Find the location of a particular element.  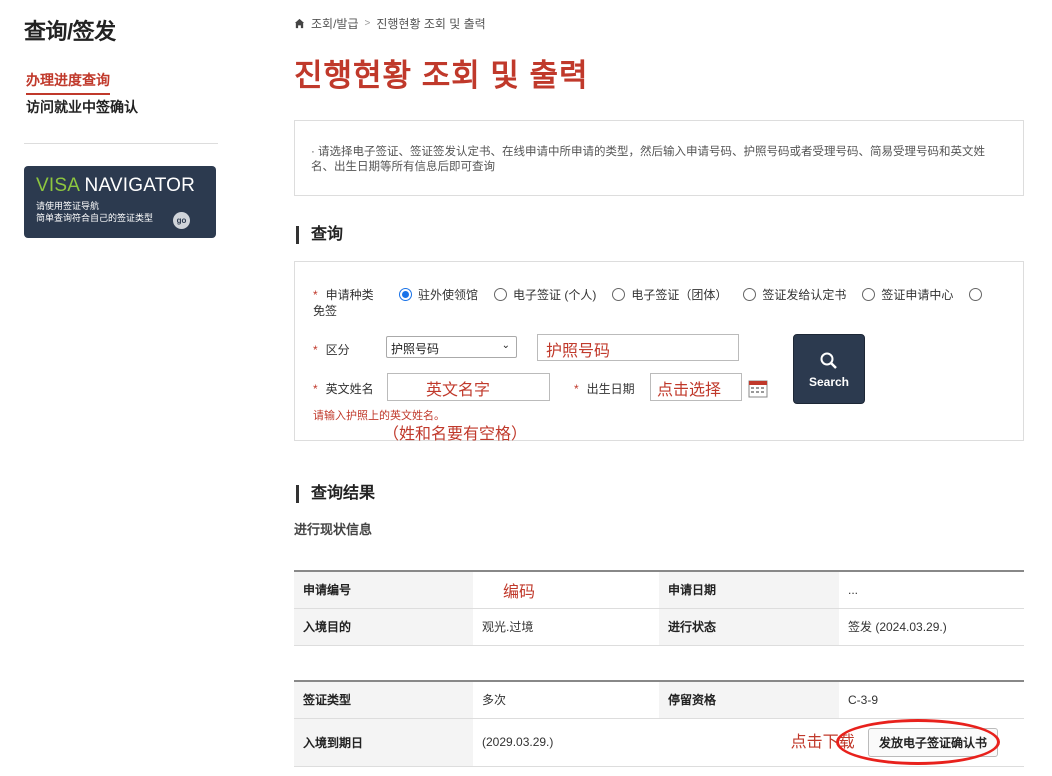

table-header-cell: 入境到期日 is located at coordinates (383, 742).